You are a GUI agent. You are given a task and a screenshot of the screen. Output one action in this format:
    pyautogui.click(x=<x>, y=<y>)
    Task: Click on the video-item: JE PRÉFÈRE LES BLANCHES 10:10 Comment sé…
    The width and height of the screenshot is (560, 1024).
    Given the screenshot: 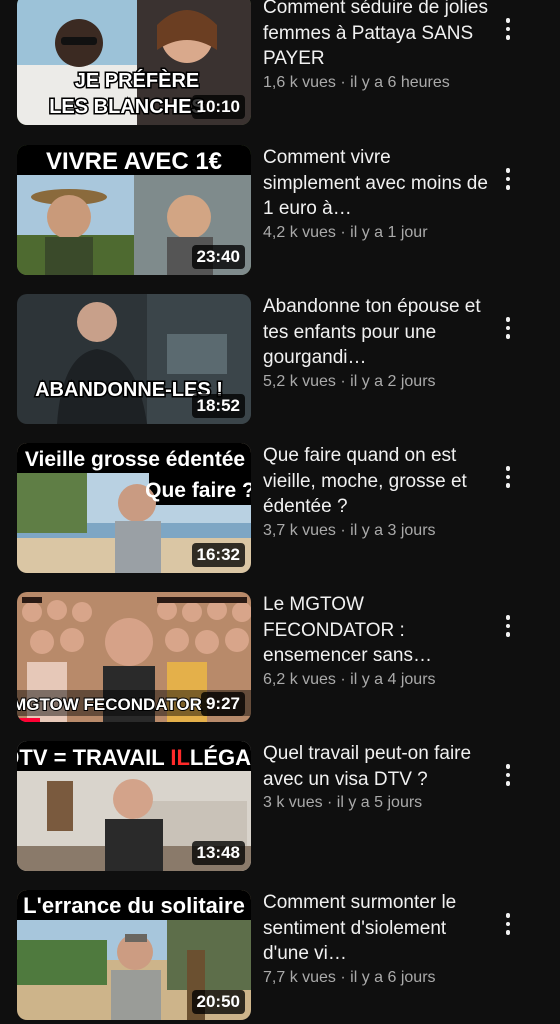 What is the action you would take?
    pyautogui.click(x=280, y=64)
    